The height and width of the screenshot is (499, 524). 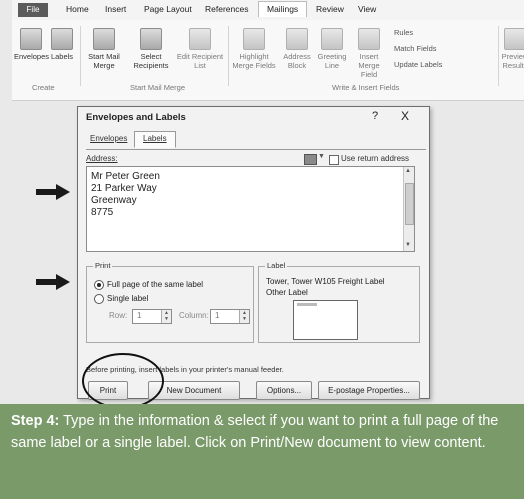 I want to click on address-line: Mr Peter Green, so click(x=125, y=176).